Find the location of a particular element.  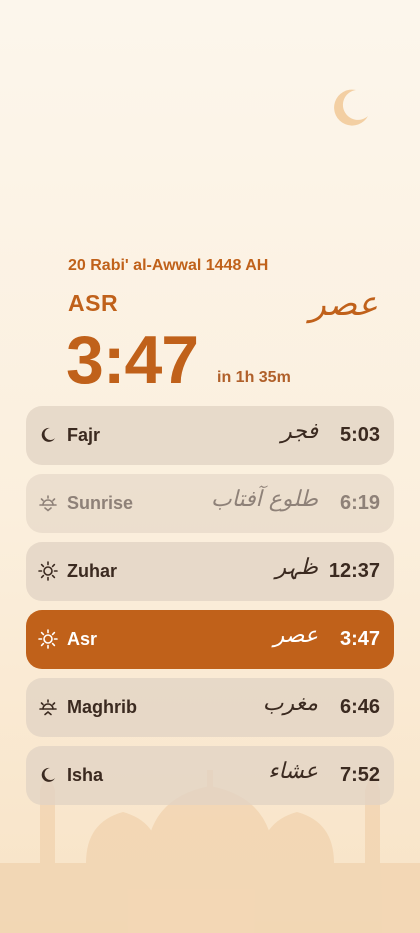

prayer-time: 6:19 is located at coordinates (359, 503).